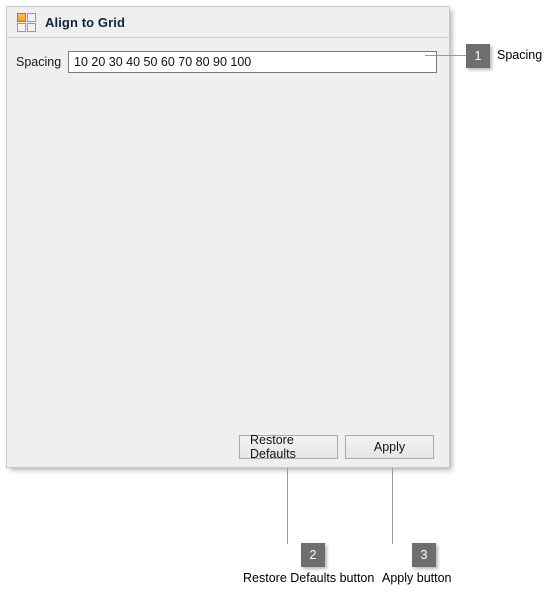  What do you see at coordinates (85, 22) in the screenshot?
I see `page-title: Align to Grid` at bounding box center [85, 22].